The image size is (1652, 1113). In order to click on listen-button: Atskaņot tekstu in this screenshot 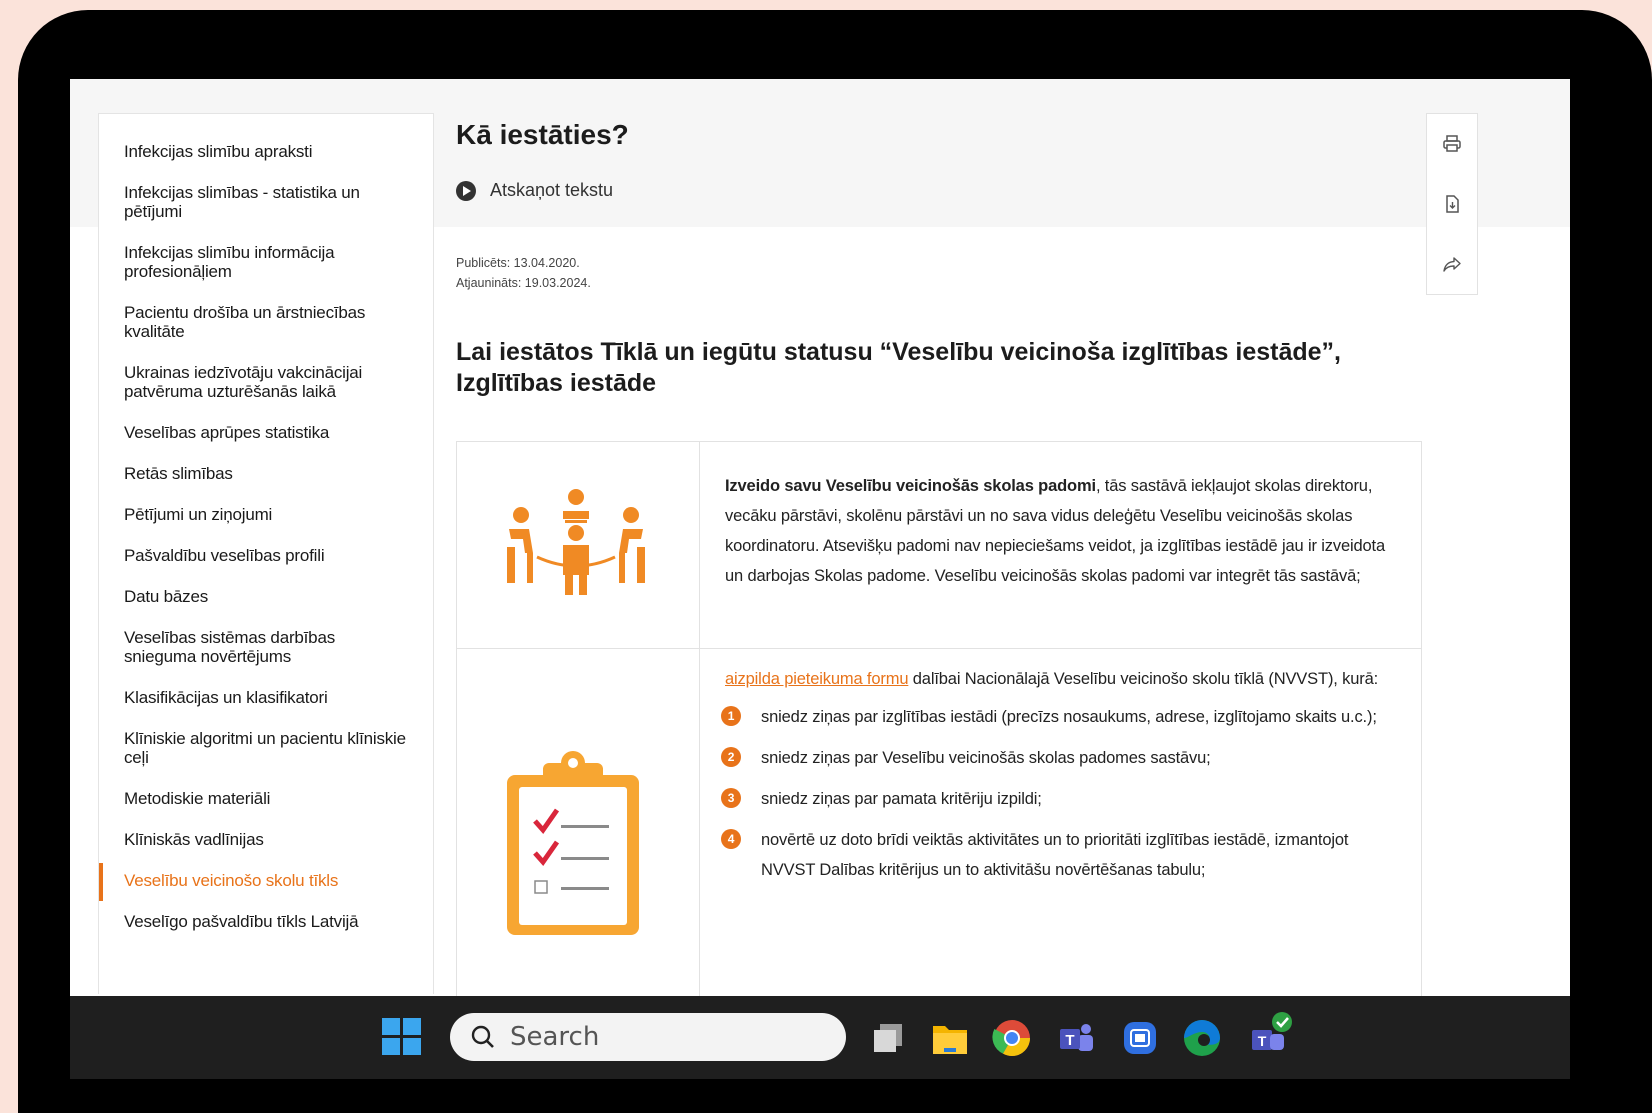, I will do `click(534, 190)`.